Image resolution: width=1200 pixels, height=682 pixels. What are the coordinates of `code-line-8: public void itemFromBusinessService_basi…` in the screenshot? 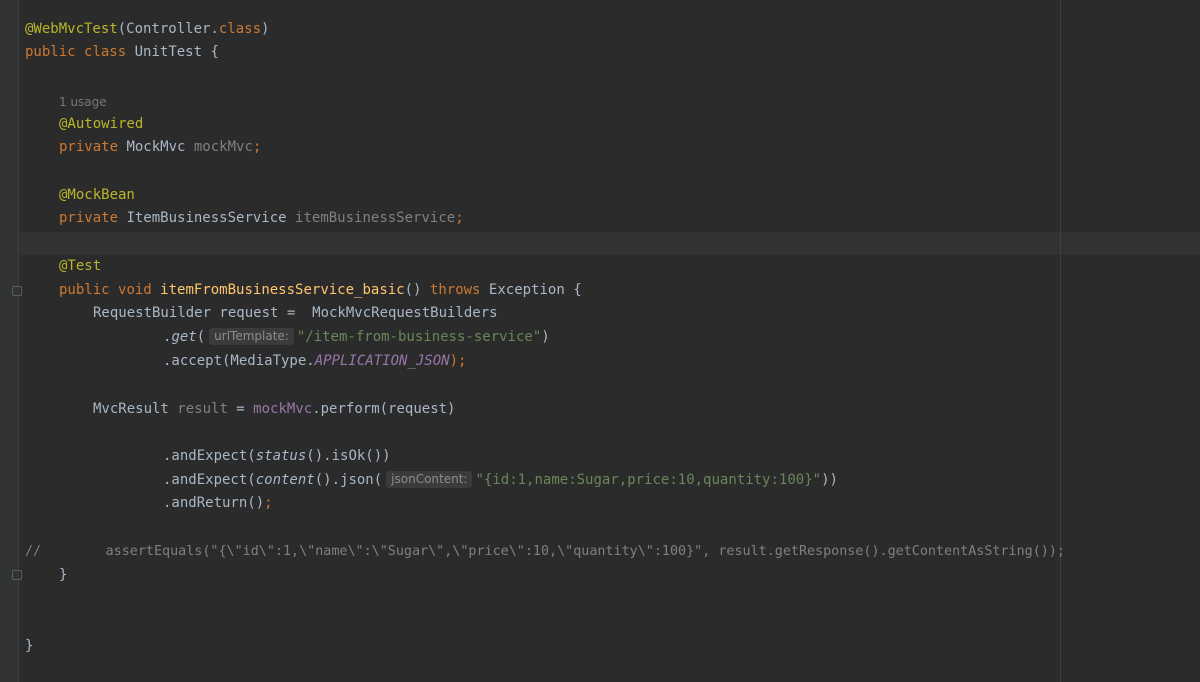 It's located at (320, 290).